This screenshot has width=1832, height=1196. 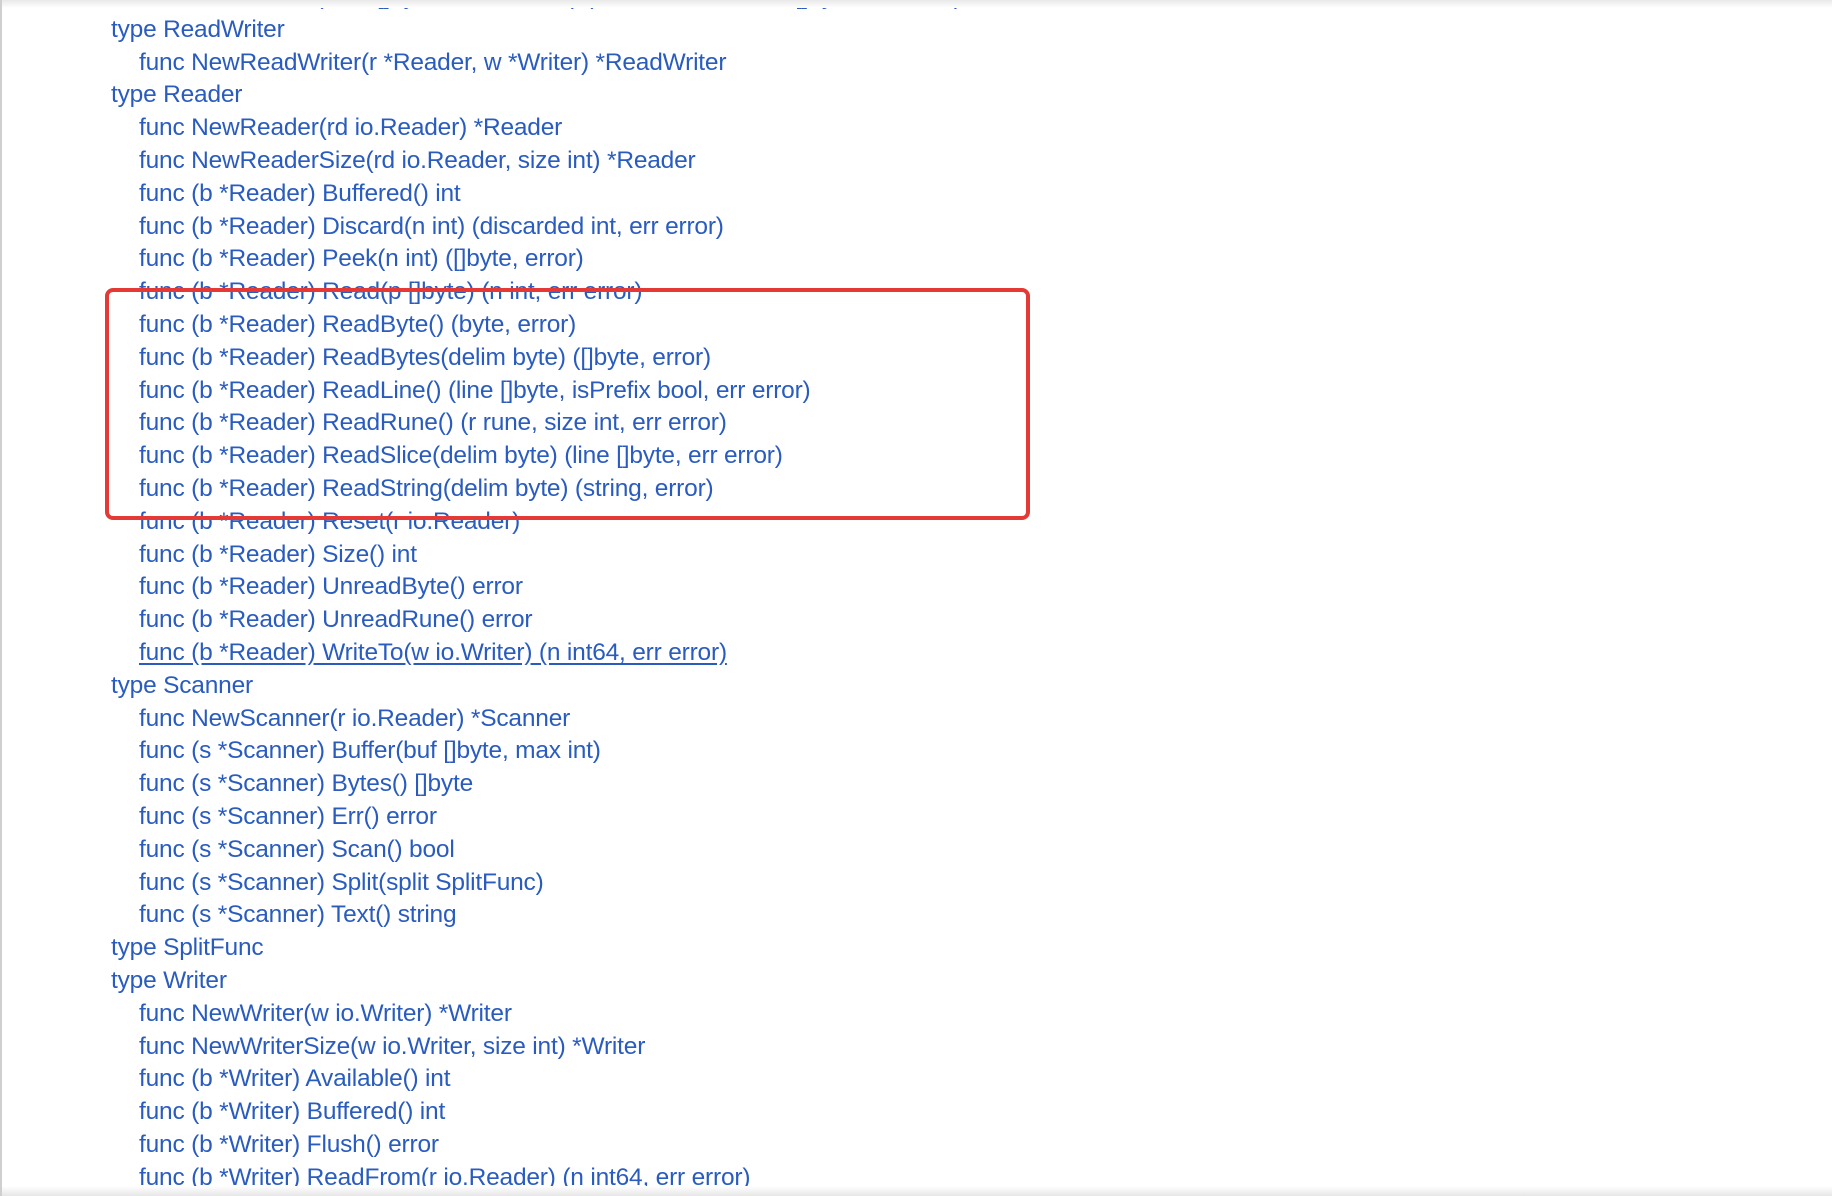 What do you see at coordinates (482, 686) in the screenshot?
I see `index-type-link: type Scanner` at bounding box center [482, 686].